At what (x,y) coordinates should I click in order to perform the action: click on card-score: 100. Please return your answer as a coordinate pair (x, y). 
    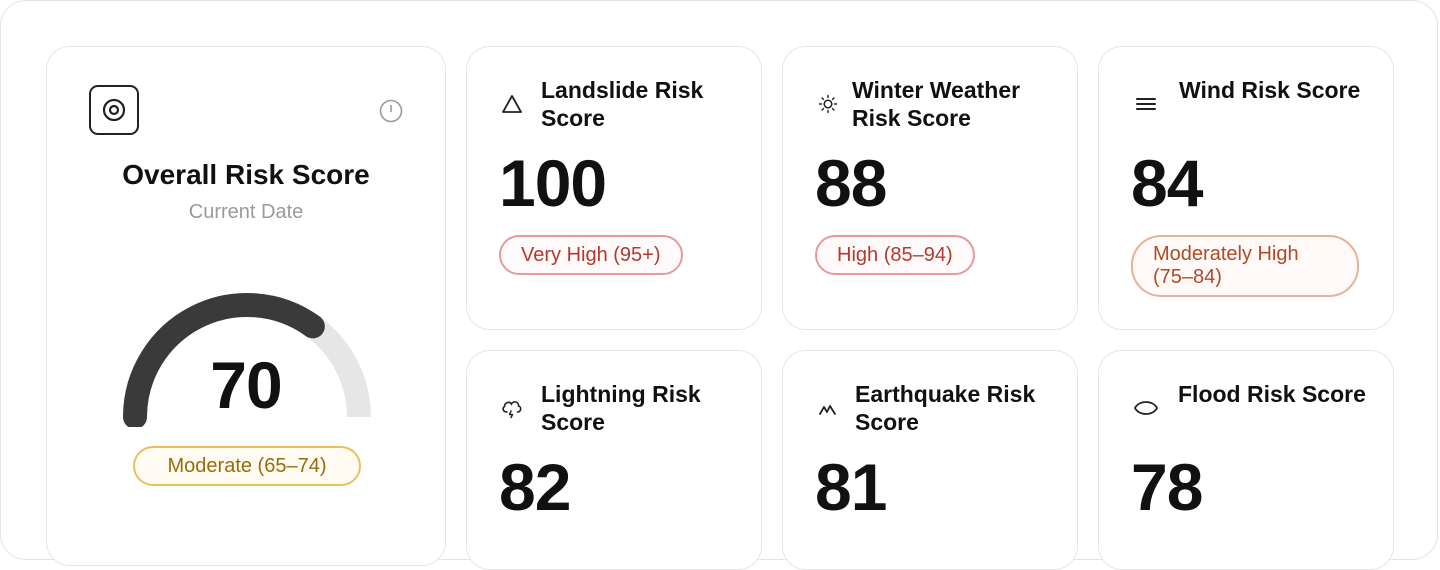
    Looking at the image, I should click on (553, 183).